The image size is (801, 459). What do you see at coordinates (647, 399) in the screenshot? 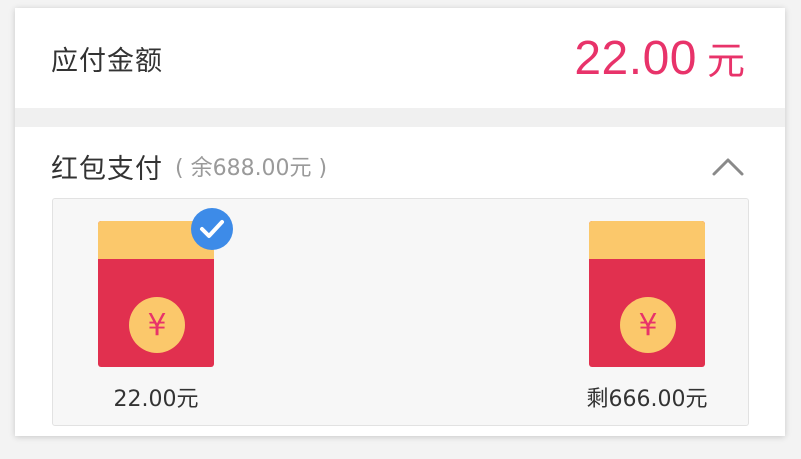
I see `red-packet-remaining: 剩666.00元` at bounding box center [647, 399].